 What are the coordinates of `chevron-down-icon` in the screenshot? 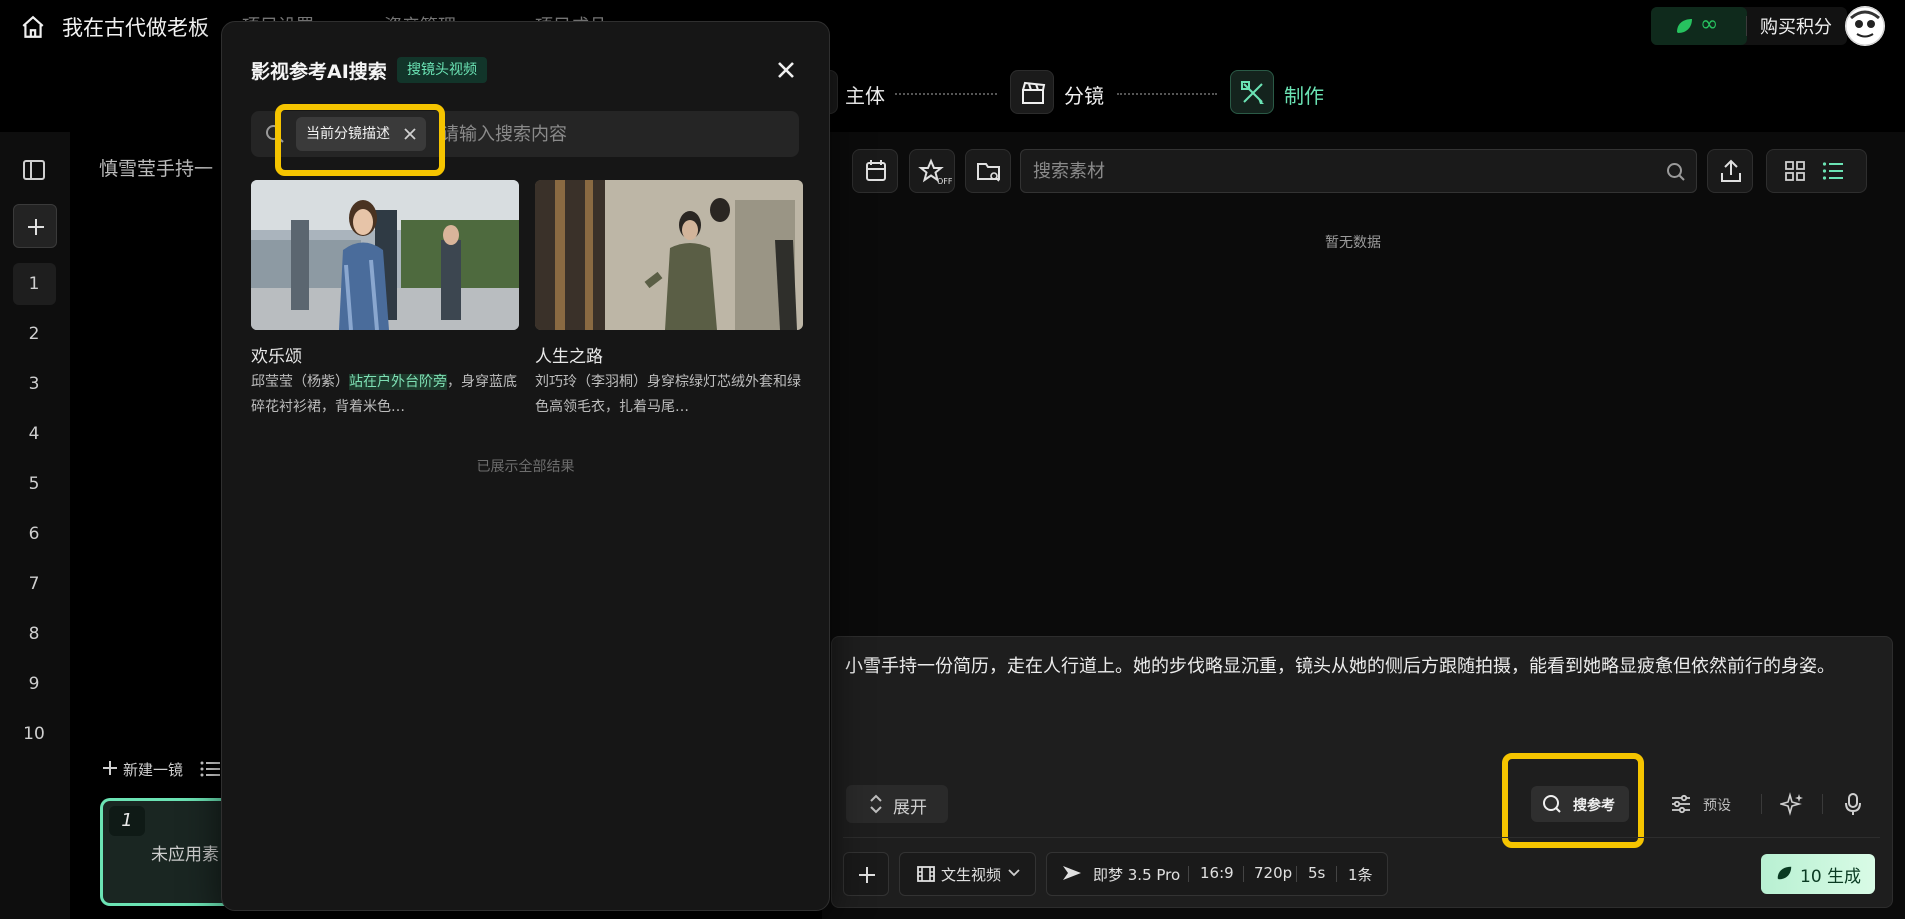 It's located at (1014, 873).